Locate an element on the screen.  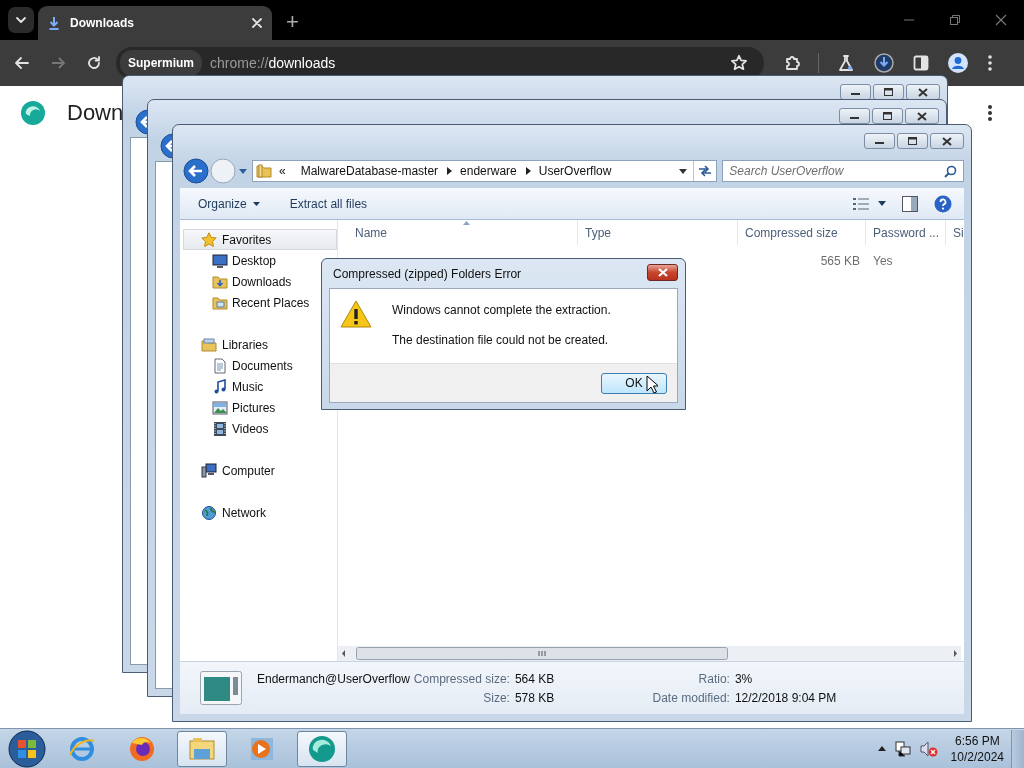
detail-value: 3% is located at coordinates (744, 679).